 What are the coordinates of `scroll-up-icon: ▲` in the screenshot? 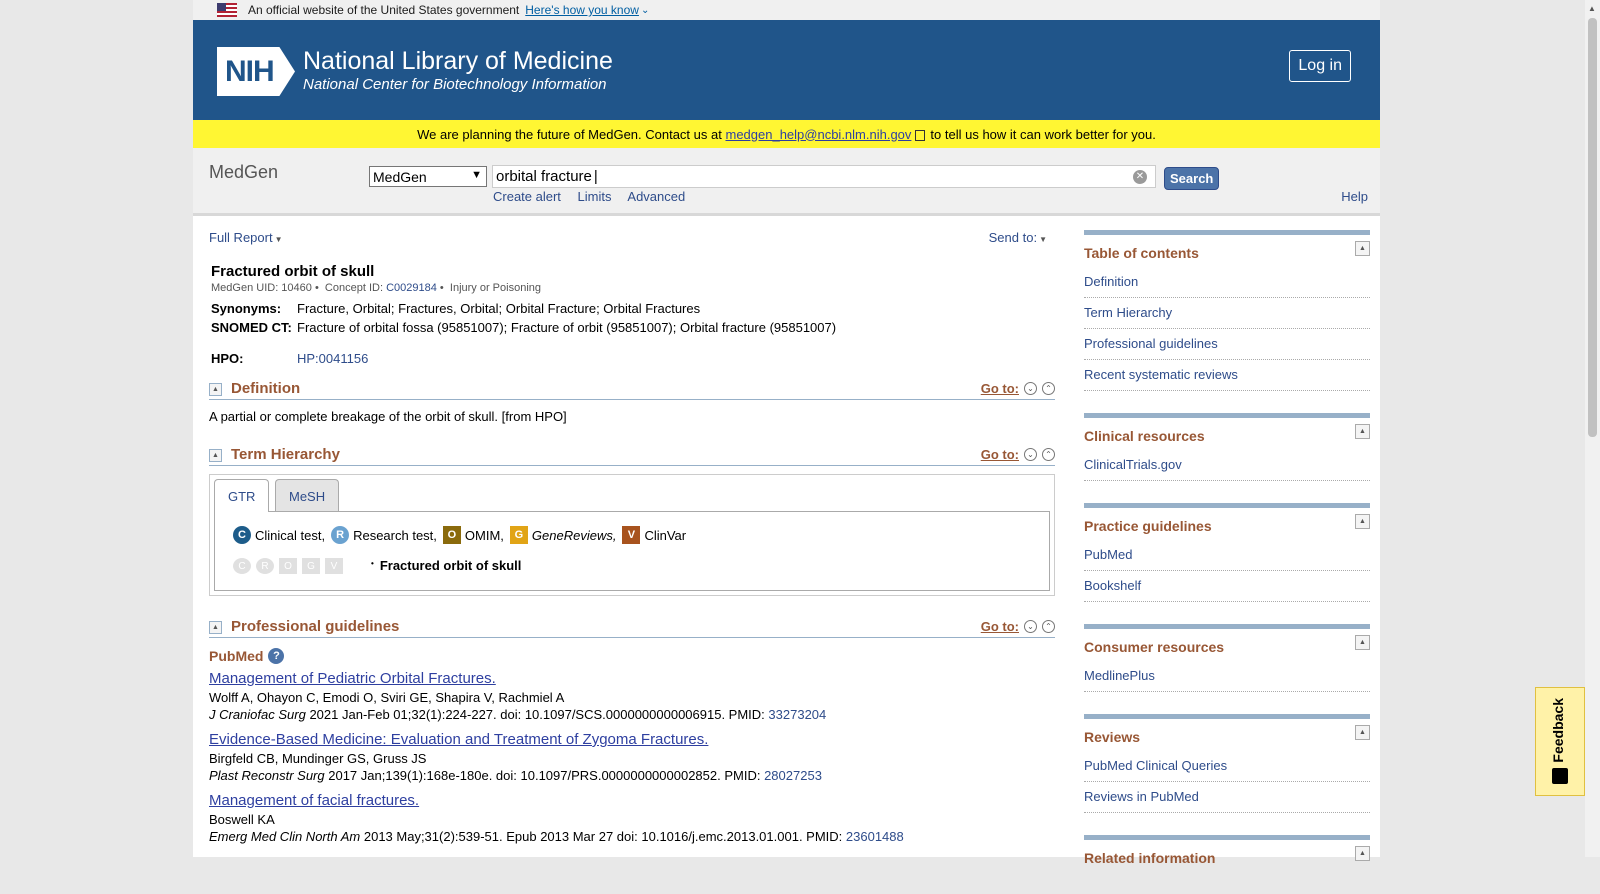 It's located at (1592, 8).